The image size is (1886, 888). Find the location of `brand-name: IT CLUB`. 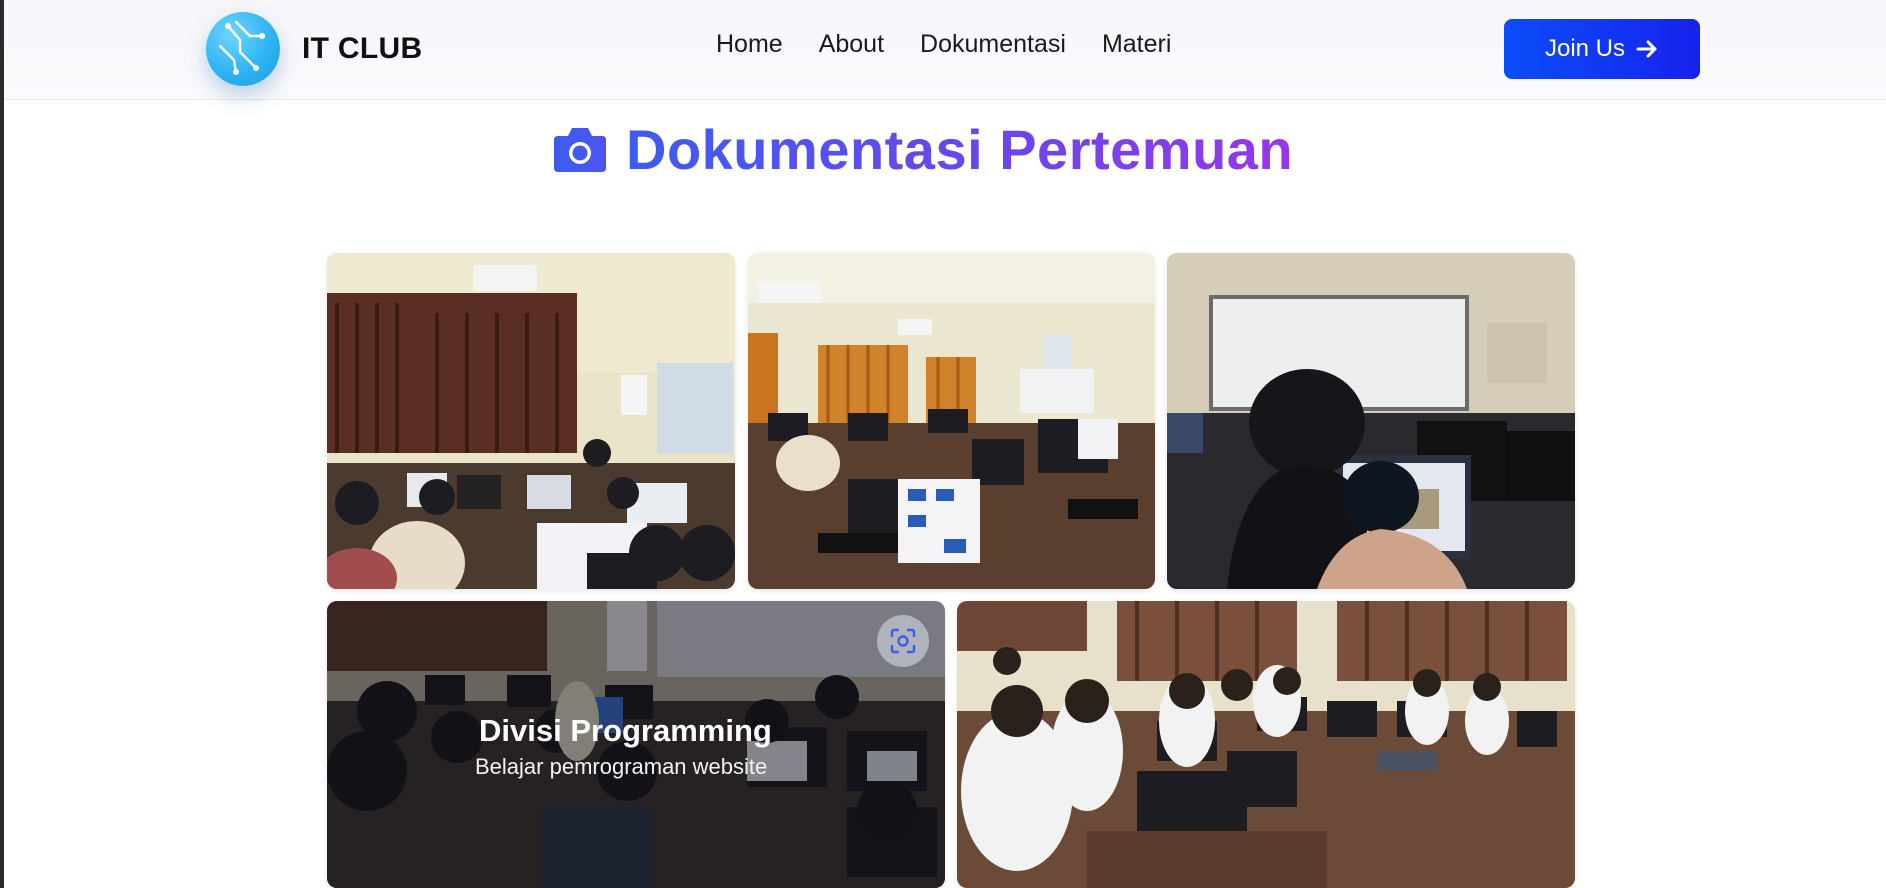

brand-name: IT CLUB is located at coordinates (362, 48).